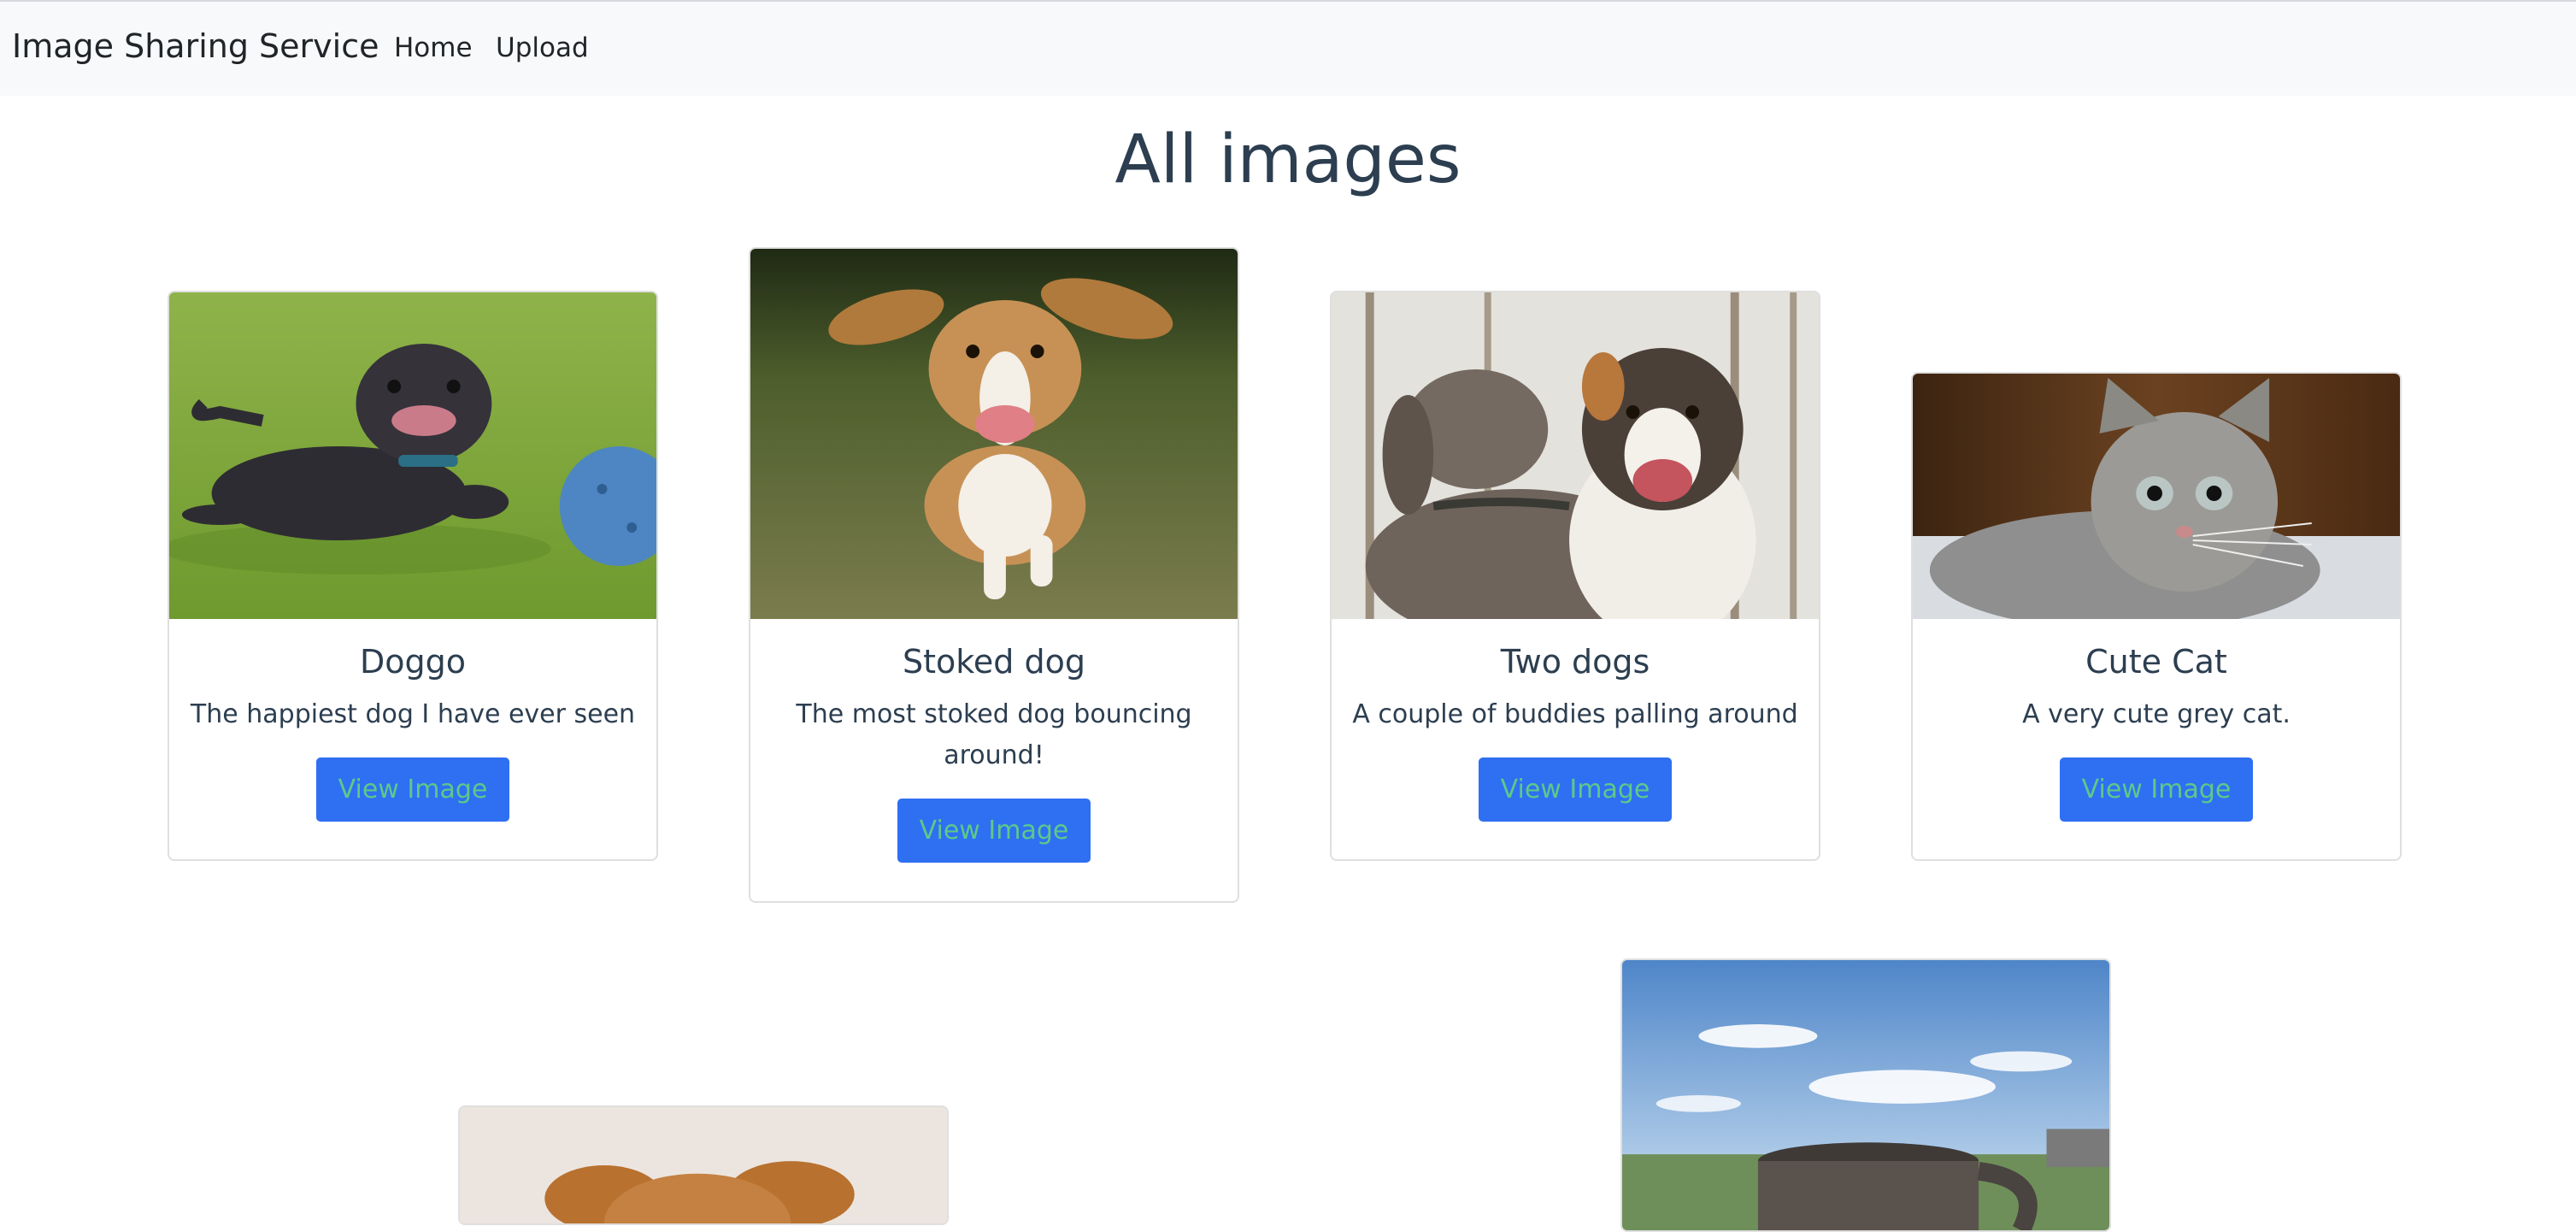 The width and height of the screenshot is (2576, 1232). Describe the element at coordinates (542, 47) in the screenshot. I see `nav-link-upload: Upload` at that location.